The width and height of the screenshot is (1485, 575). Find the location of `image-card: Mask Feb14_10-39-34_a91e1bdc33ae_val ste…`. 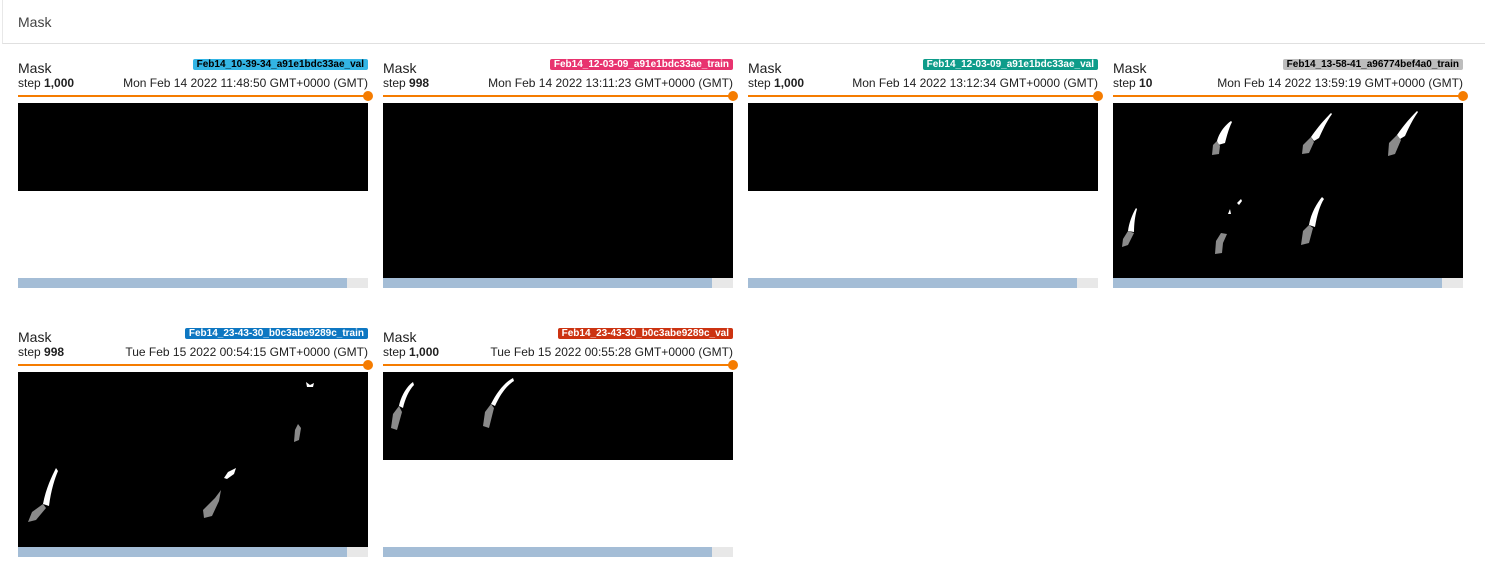

image-card: Mask Feb14_10-39-34_a91e1bdc33ae_val ste… is located at coordinates (195, 174).